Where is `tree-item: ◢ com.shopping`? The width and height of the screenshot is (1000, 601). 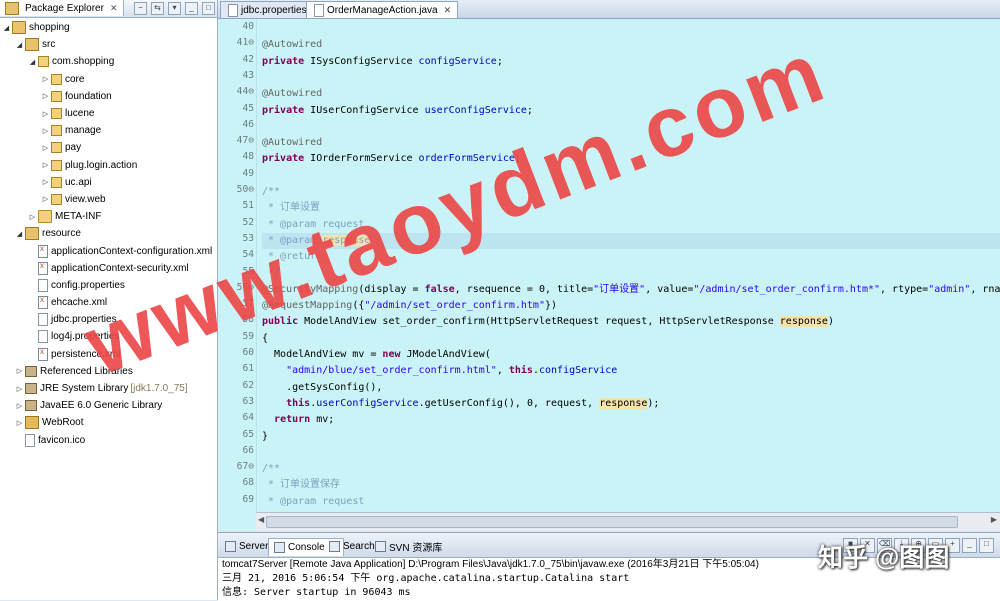 tree-item: ◢ com.shopping is located at coordinates (108, 61).